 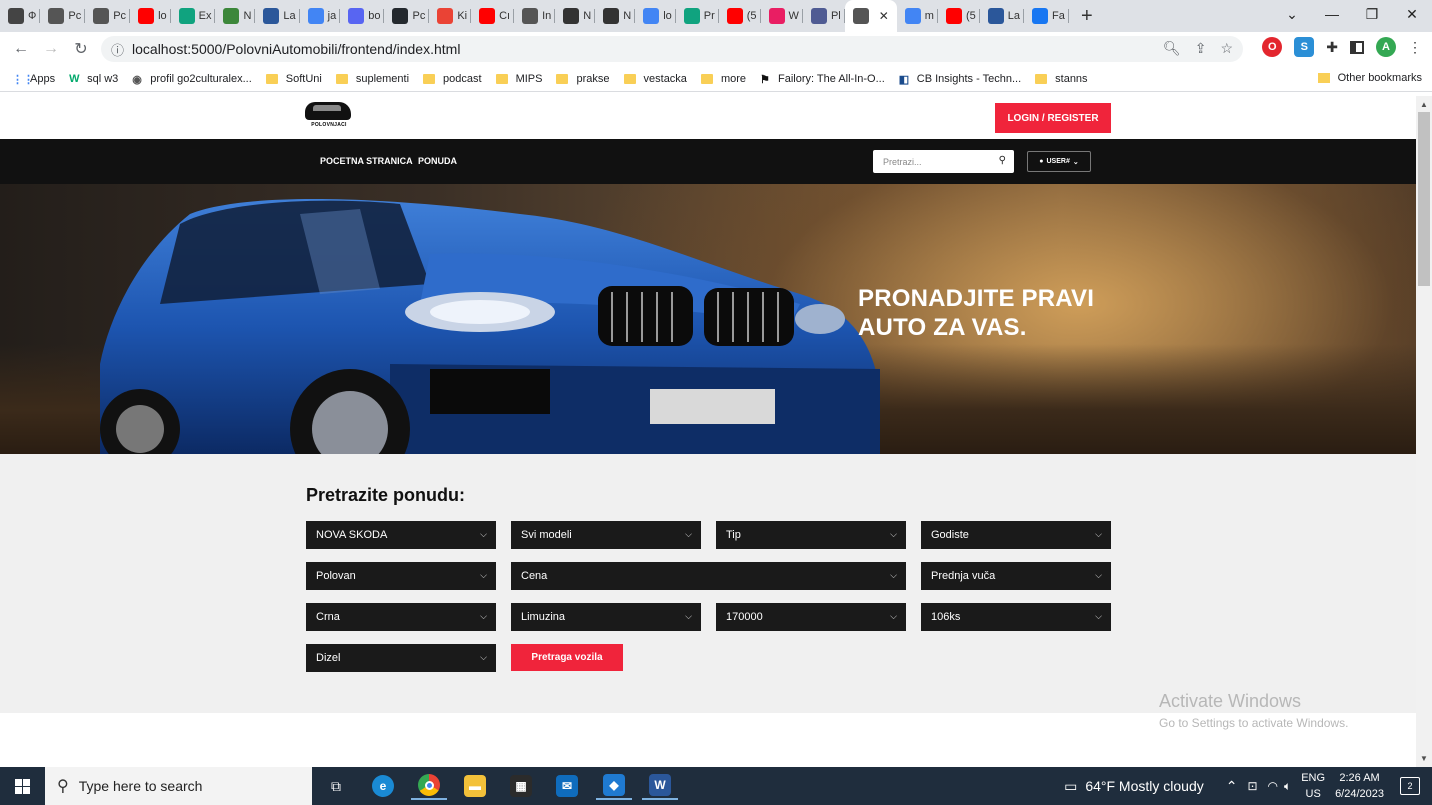 I want to click on active-browser-tab: ✕, so click(x=870, y=16).